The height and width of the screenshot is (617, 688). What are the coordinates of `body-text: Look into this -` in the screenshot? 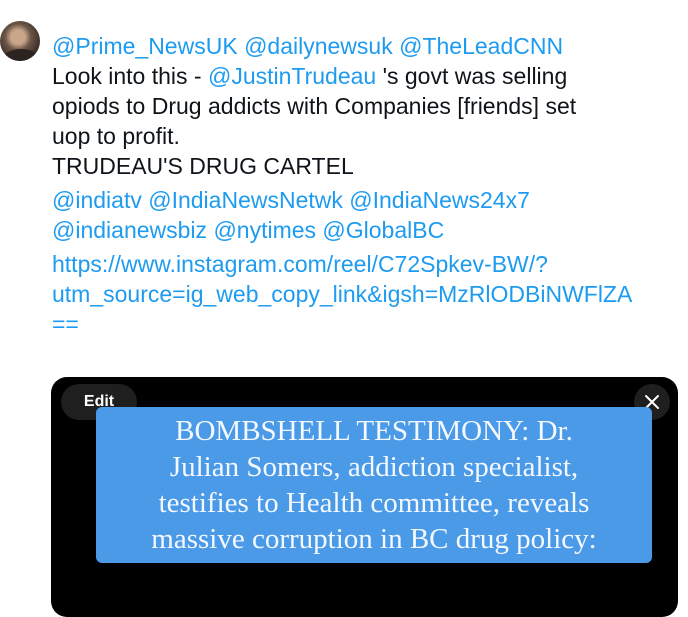 It's located at (130, 76).